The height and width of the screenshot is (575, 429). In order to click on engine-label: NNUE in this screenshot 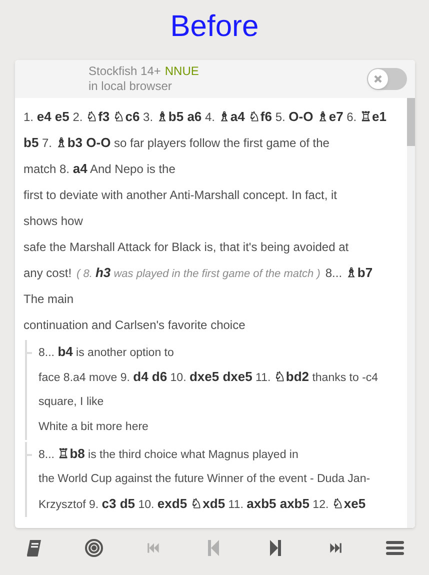, I will do `click(181, 71)`.